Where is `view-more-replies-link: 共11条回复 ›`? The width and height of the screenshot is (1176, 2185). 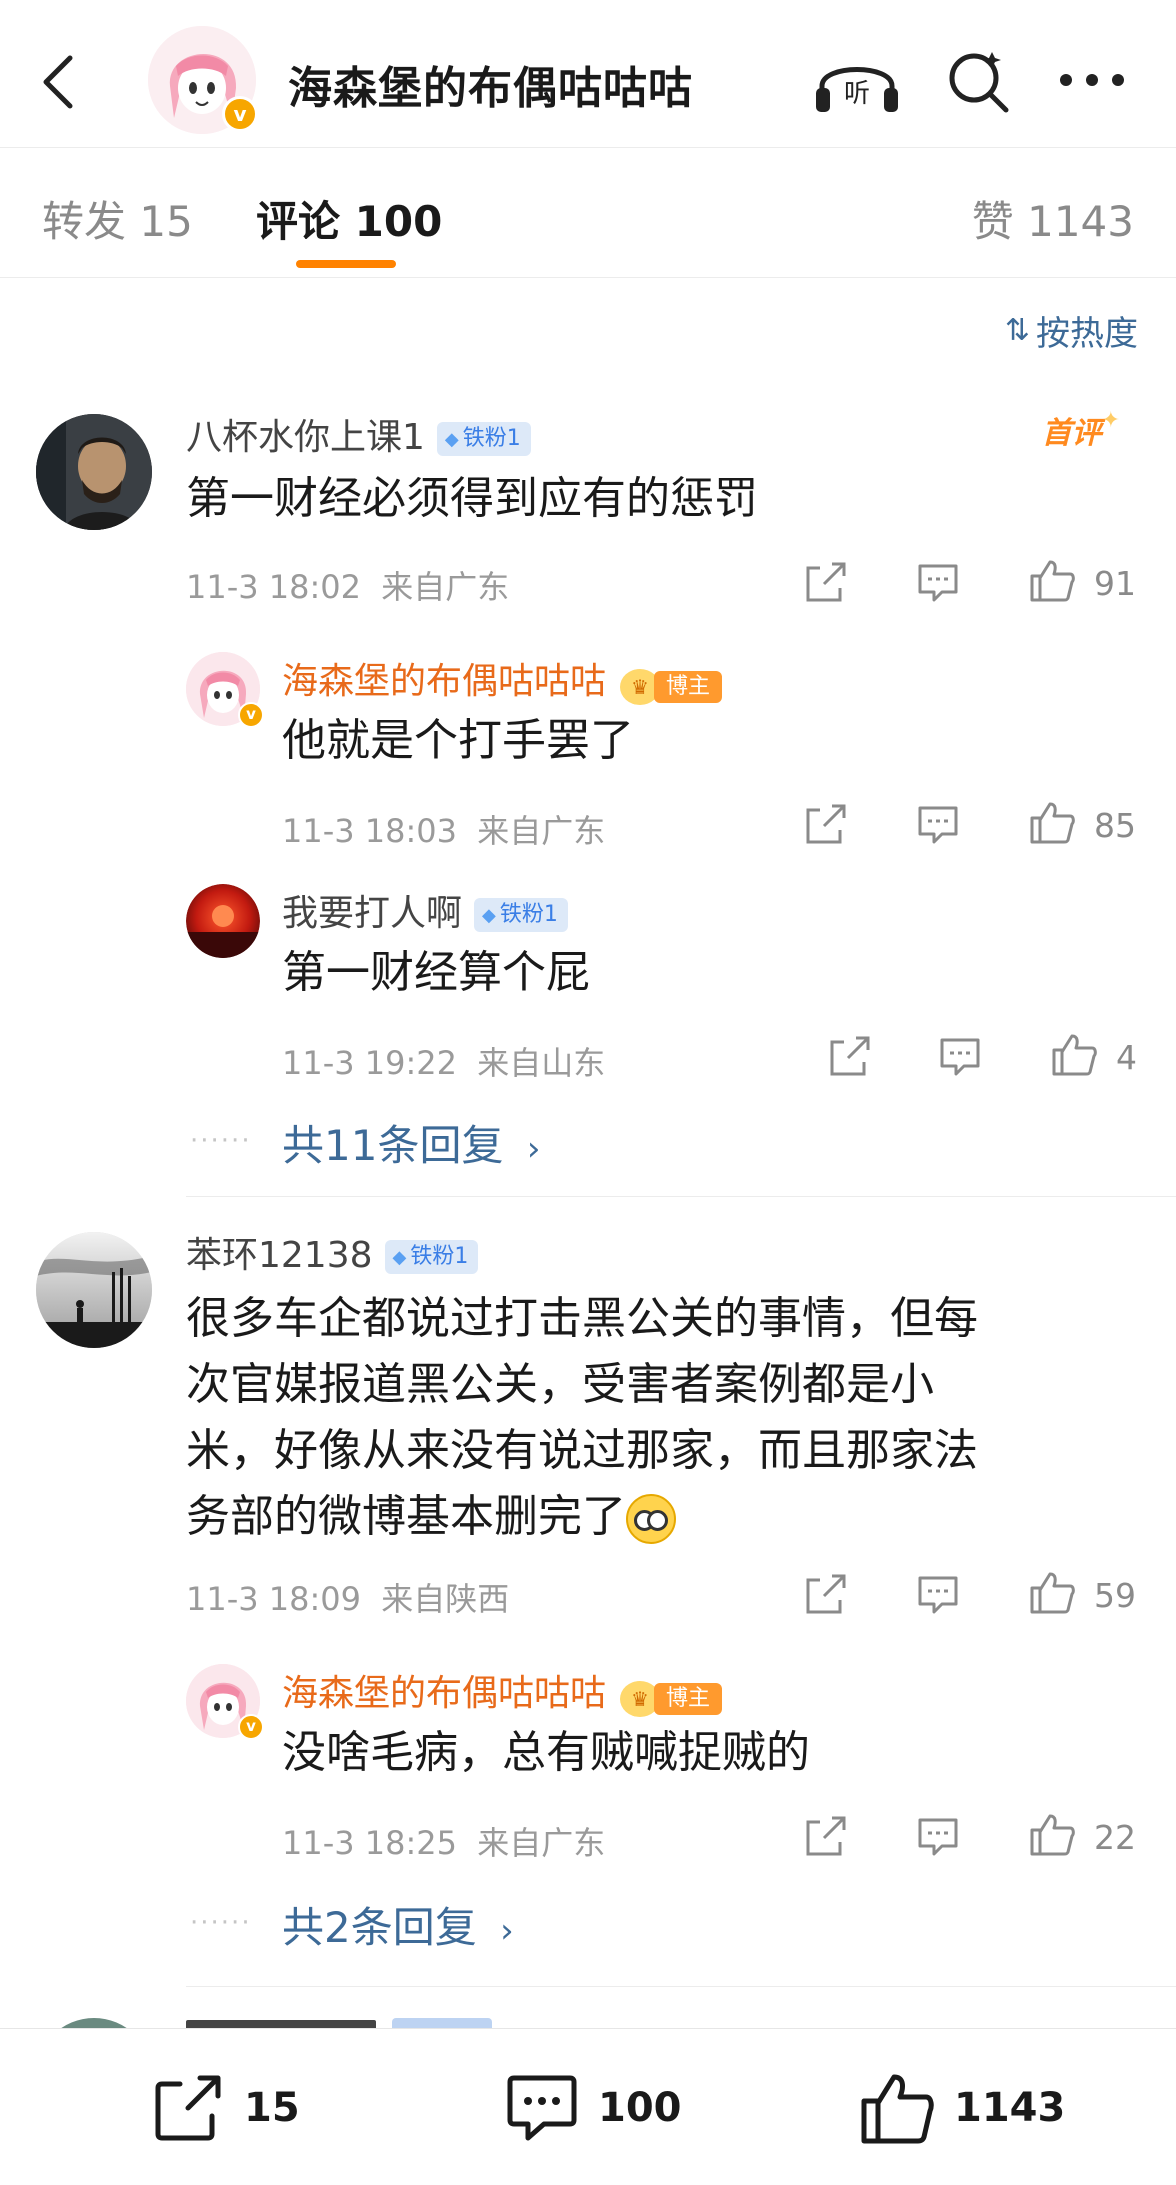
view-more-replies-link: 共11条回复 › is located at coordinates (411, 1142).